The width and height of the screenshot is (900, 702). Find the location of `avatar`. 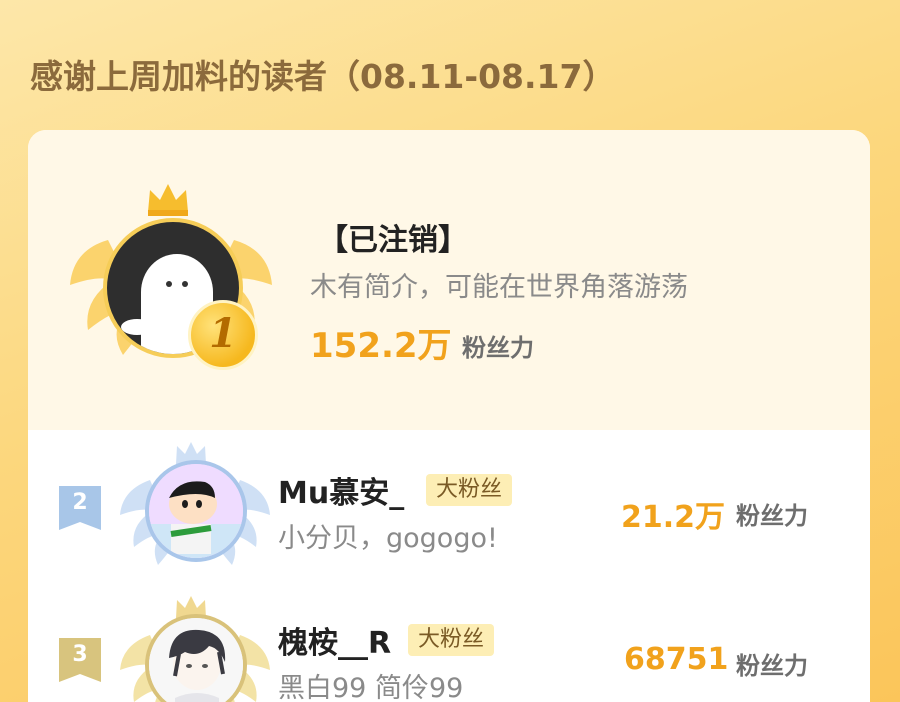

avatar is located at coordinates (196, 511).